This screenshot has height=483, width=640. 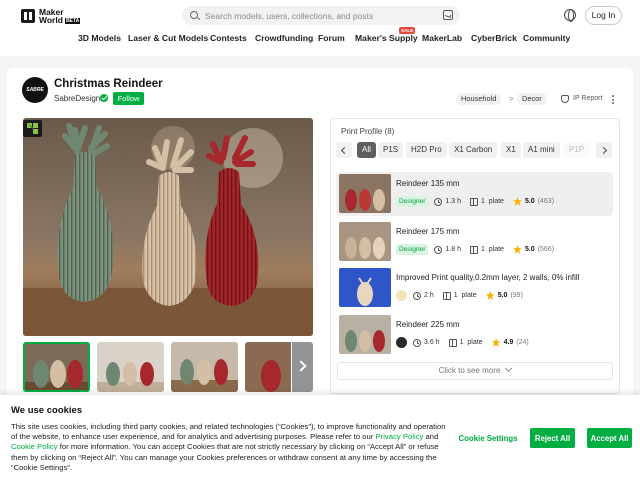 I want to click on image-search-icon, so click(x=448, y=15).